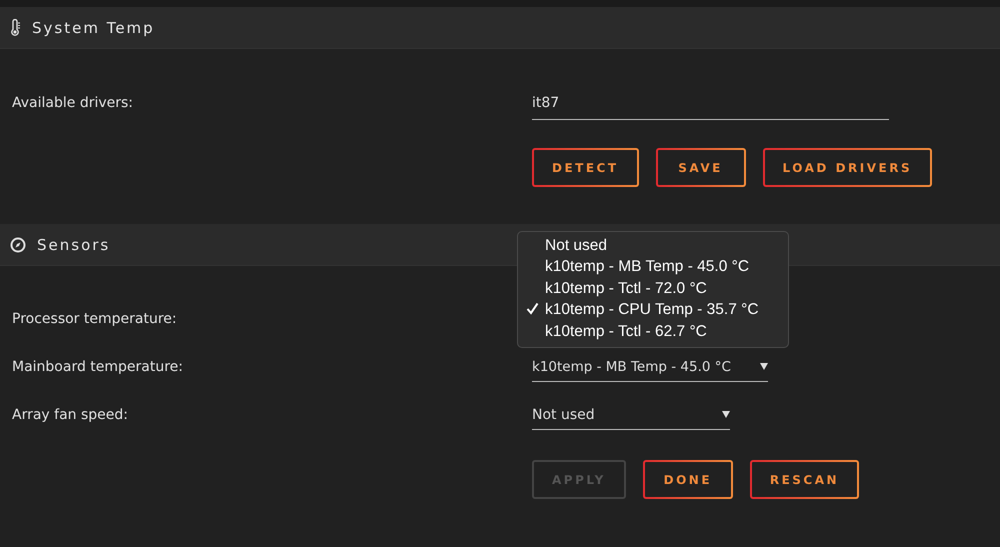 The height and width of the screenshot is (547, 1000). I want to click on dropdown-option: k10temp - MB Temp - 45.0 °C, so click(653, 267).